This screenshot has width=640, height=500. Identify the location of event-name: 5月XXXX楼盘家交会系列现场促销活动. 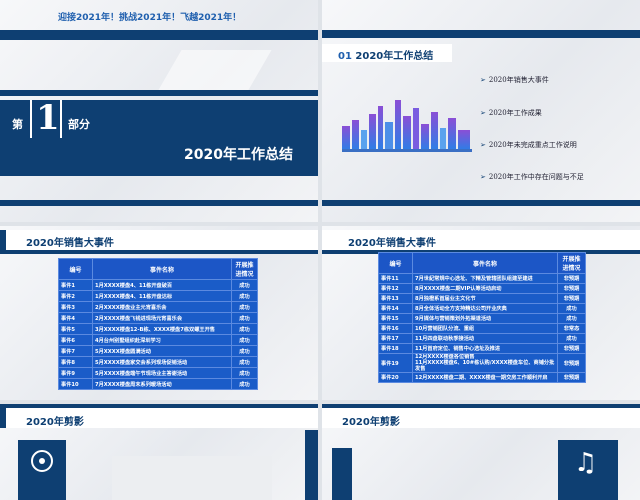
(162, 362).